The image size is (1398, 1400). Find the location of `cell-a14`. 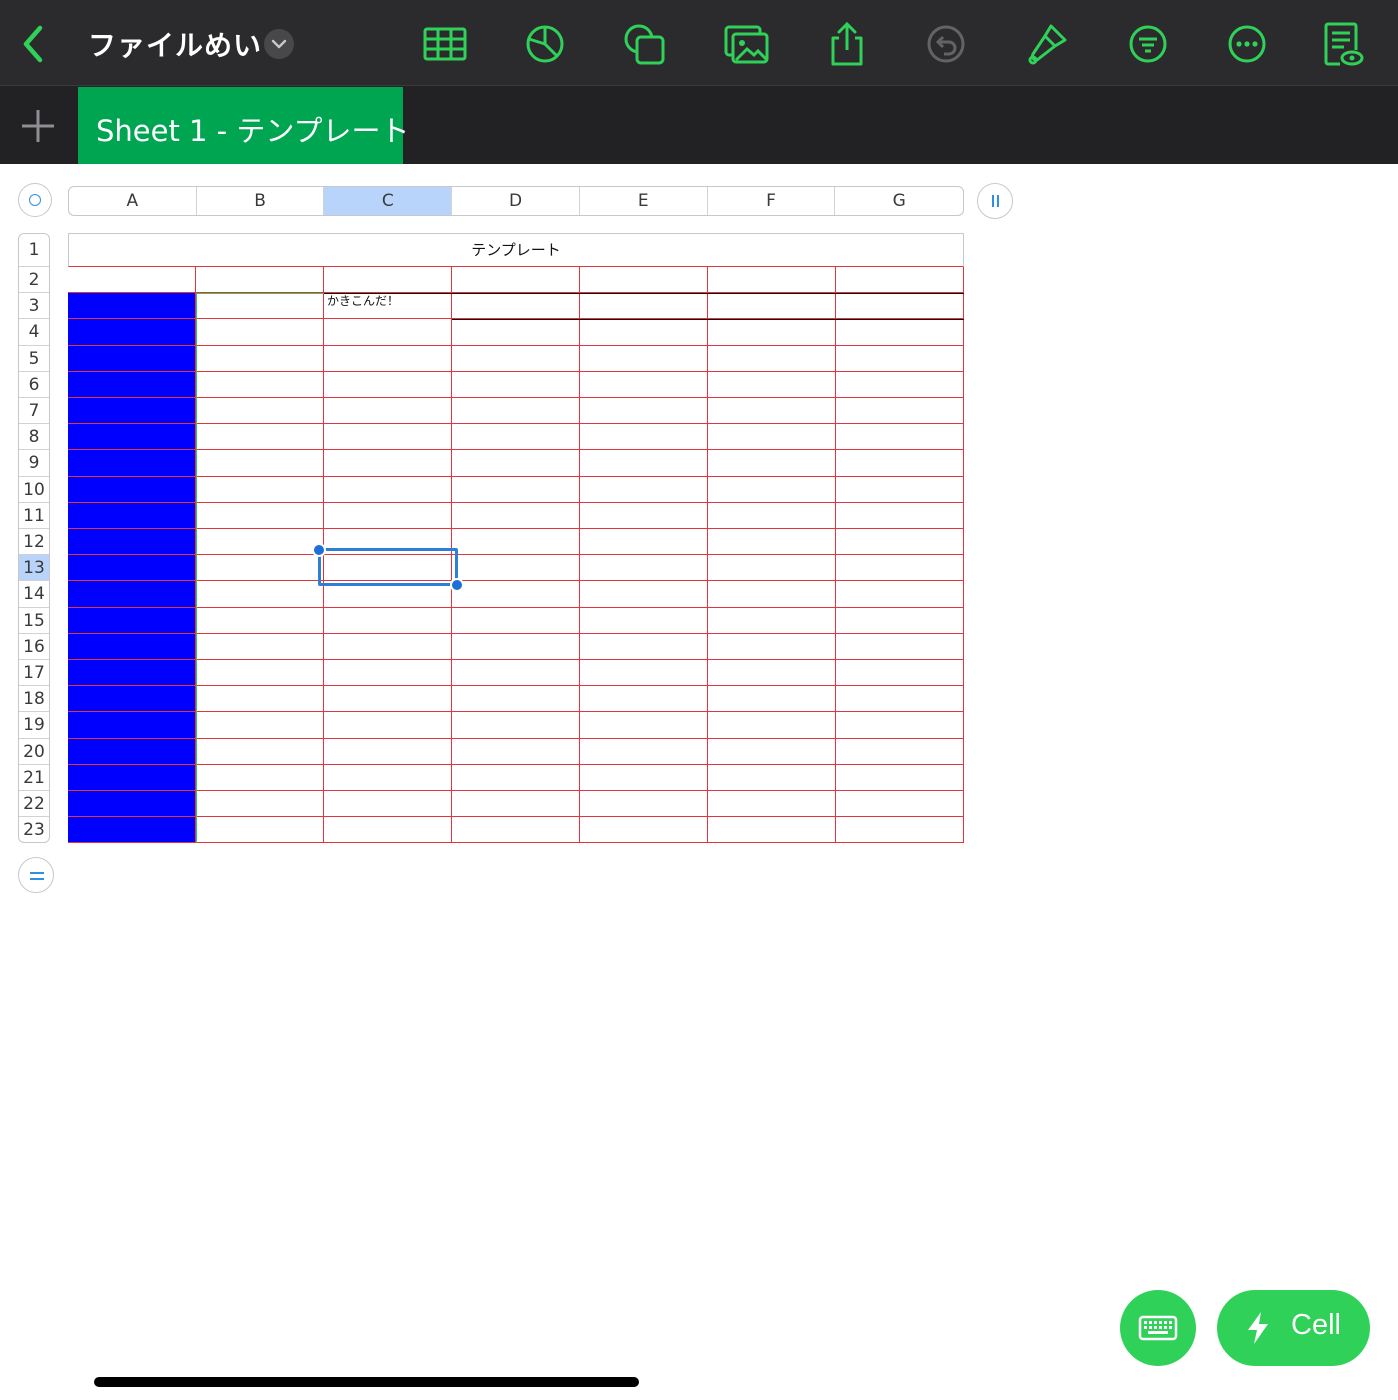

cell-a14 is located at coordinates (132, 594).